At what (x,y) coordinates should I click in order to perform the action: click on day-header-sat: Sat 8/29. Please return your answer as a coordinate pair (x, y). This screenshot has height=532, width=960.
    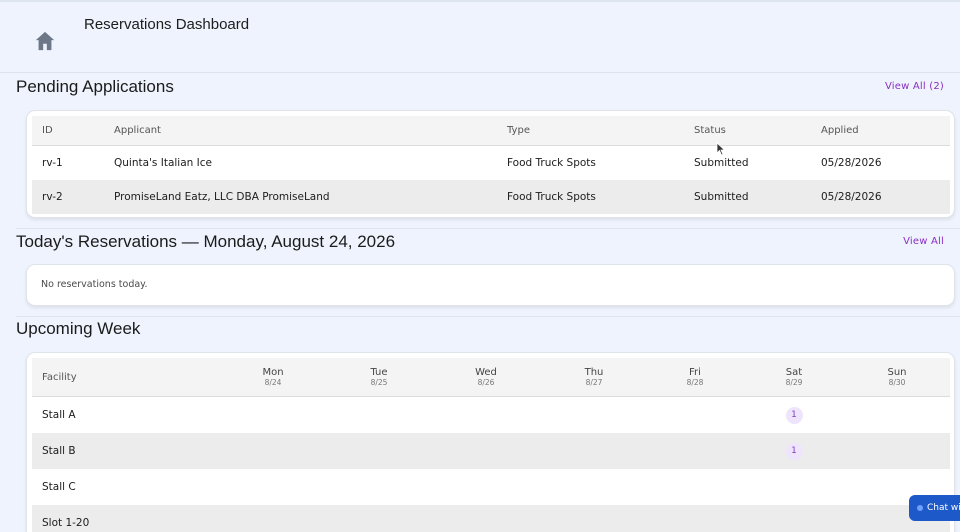
    Looking at the image, I should click on (794, 377).